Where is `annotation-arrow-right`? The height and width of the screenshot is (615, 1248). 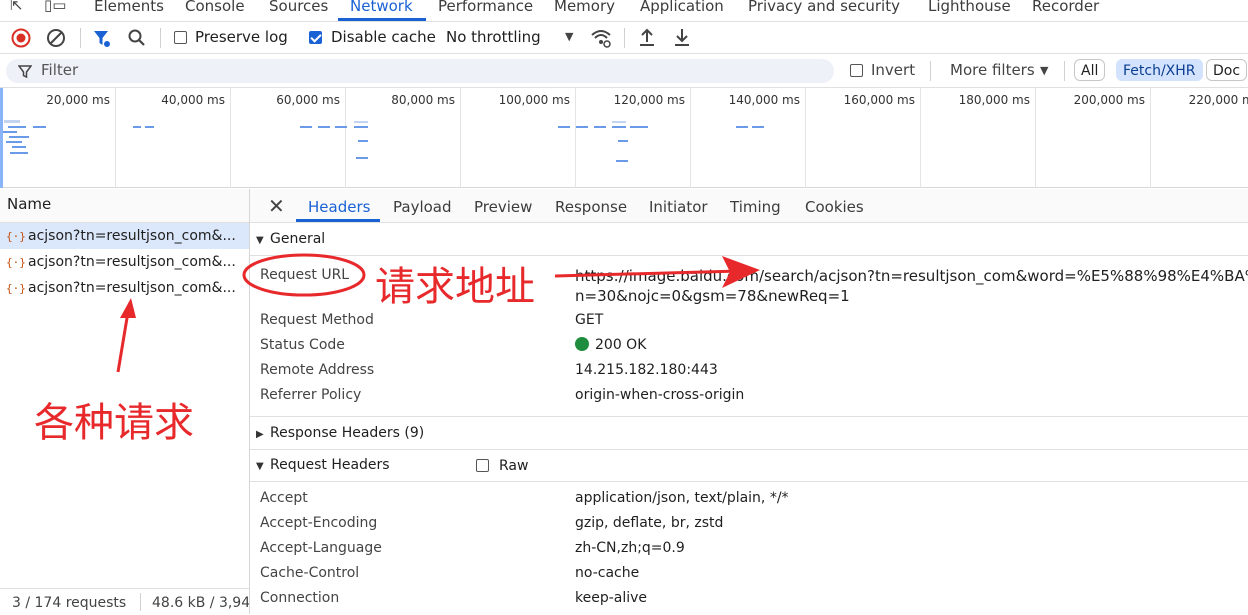
annotation-arrow-right is located at coordinates (647, 273).